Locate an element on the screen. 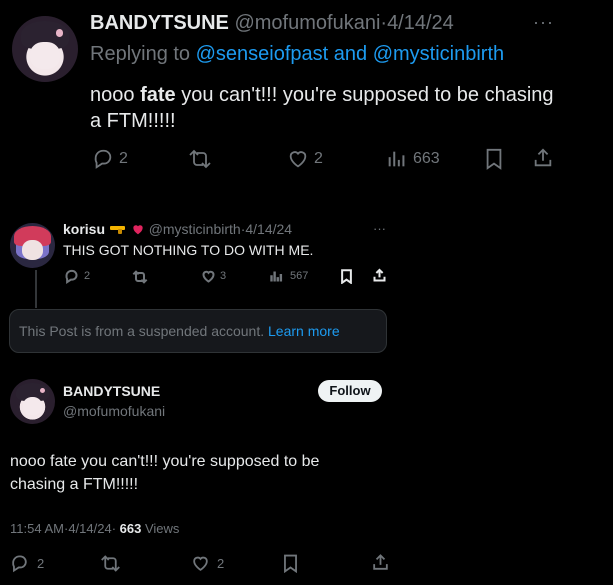 The height and width of the screenshot is (585, 613). learn-more-link: Learn more is located at coordinates (304, 331).